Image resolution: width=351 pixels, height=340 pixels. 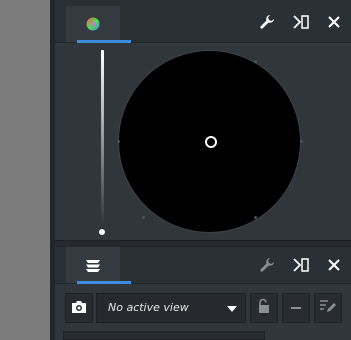 What do you see at coordinates (211, 142) in the screenshot?
I see `color-picker-cursor` at bounding box center [211, 142].